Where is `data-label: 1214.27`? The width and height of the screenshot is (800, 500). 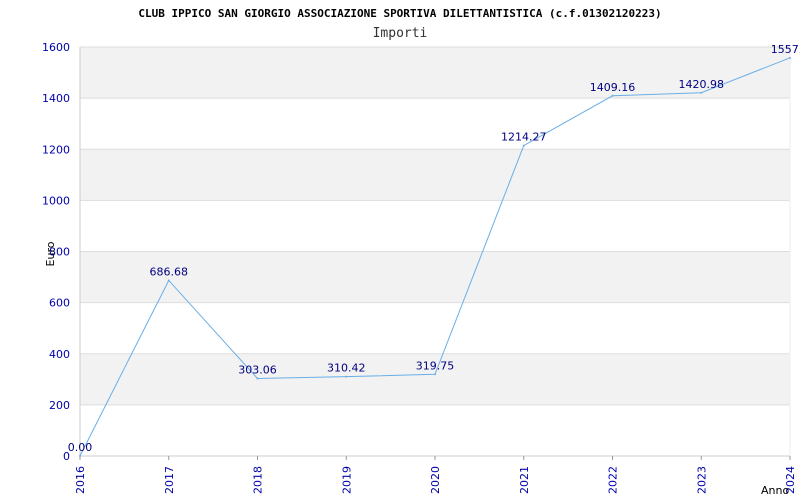
data-label: 1214.27 is located at coordinates (524, 137).